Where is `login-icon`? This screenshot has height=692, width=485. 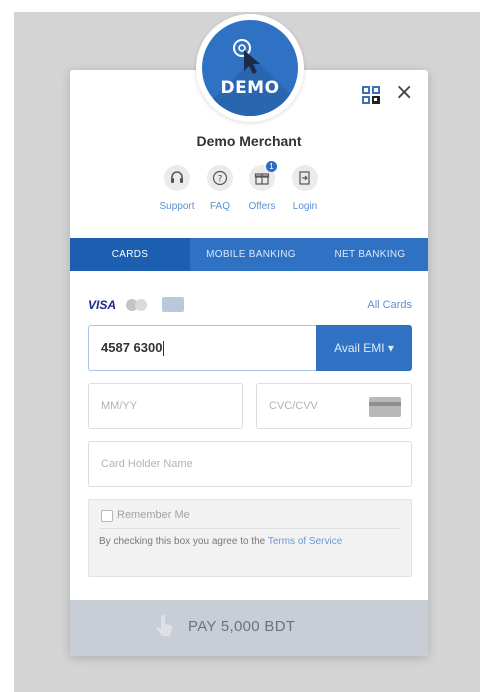
login-icon is located at coordinates (304, 178).